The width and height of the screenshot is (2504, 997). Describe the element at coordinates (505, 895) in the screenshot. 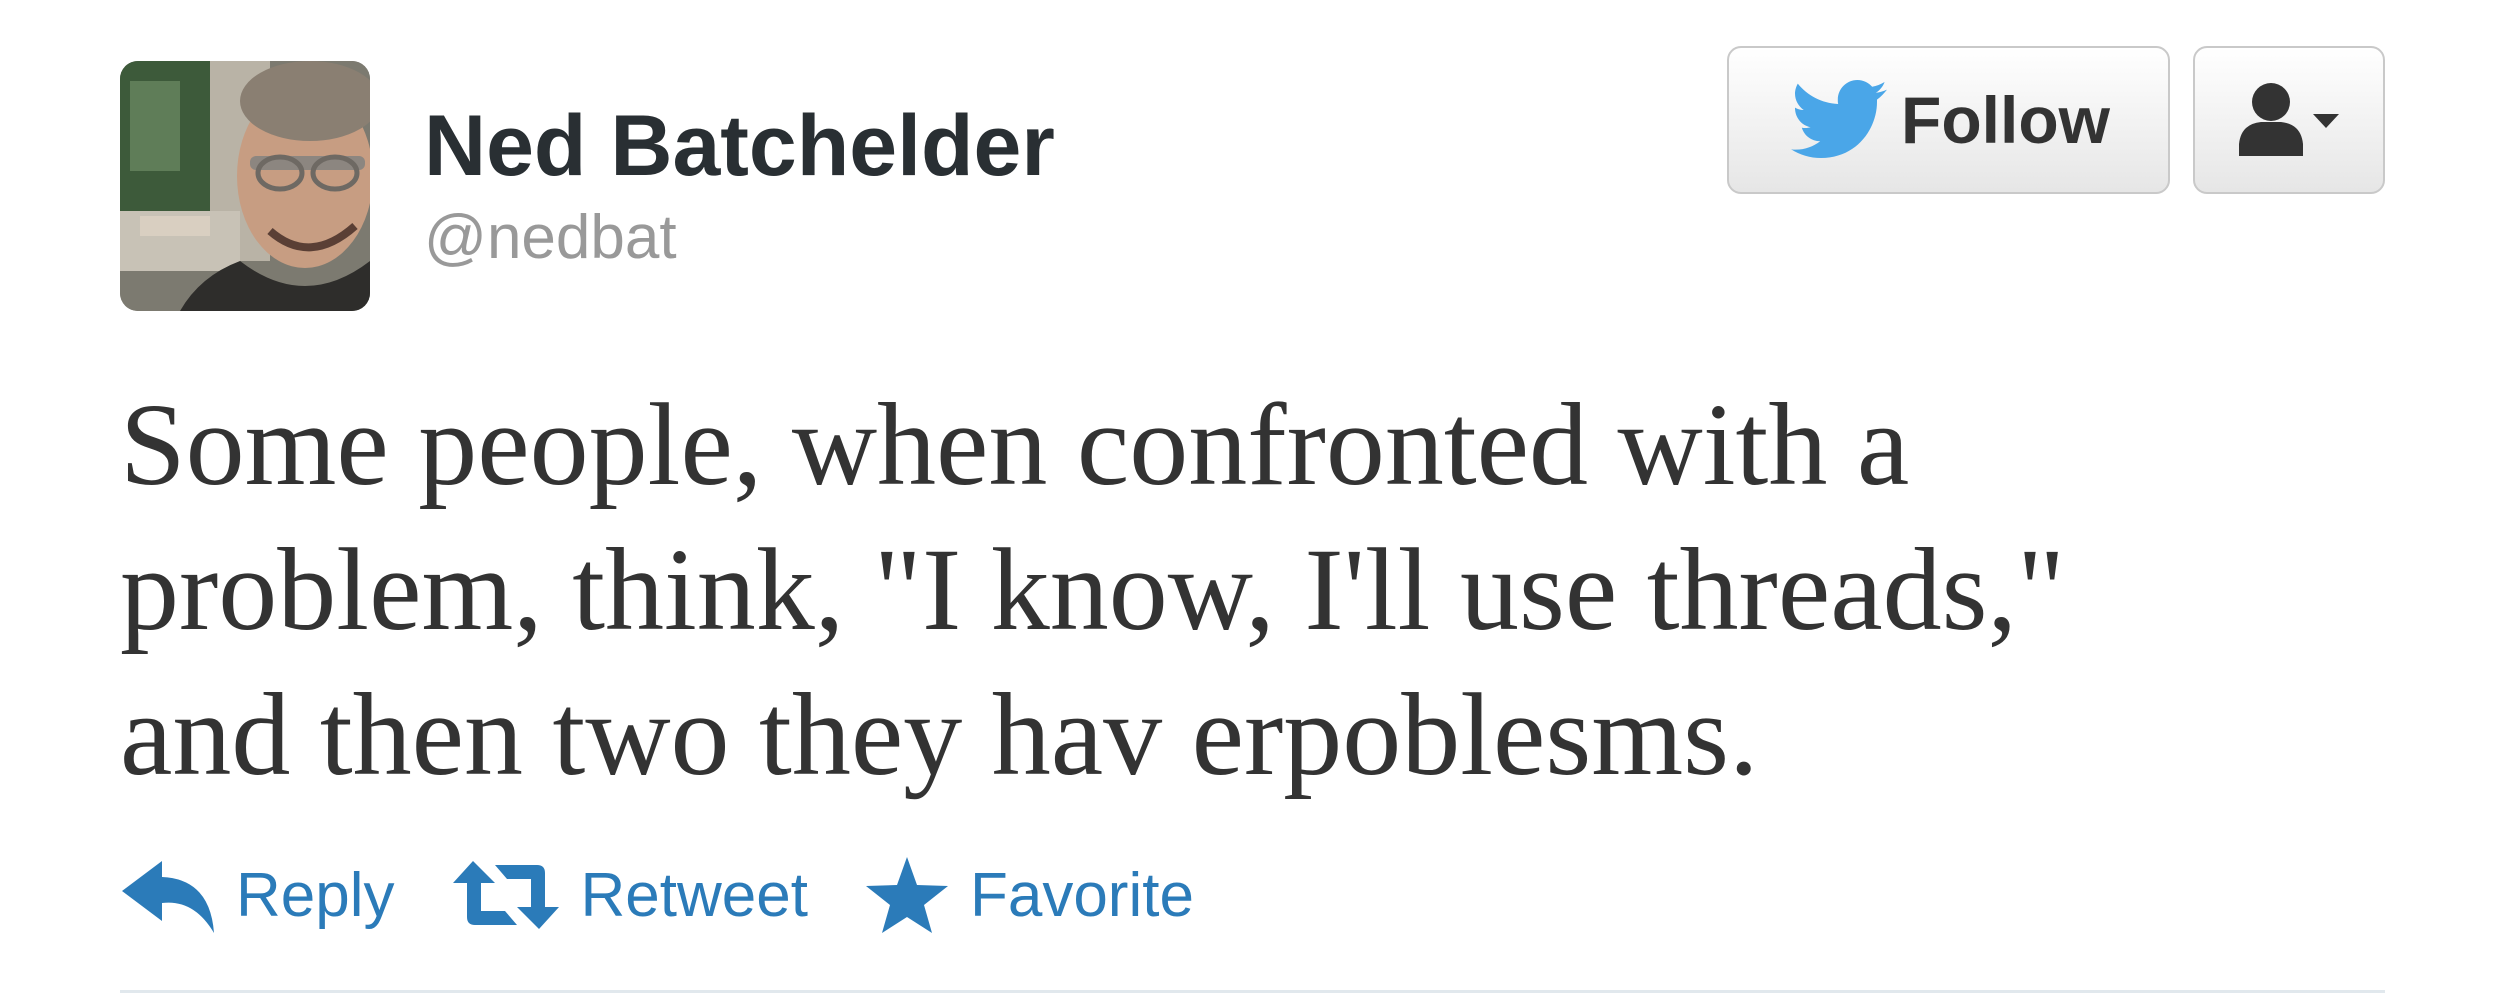

I see `retweet-icon` at that location.